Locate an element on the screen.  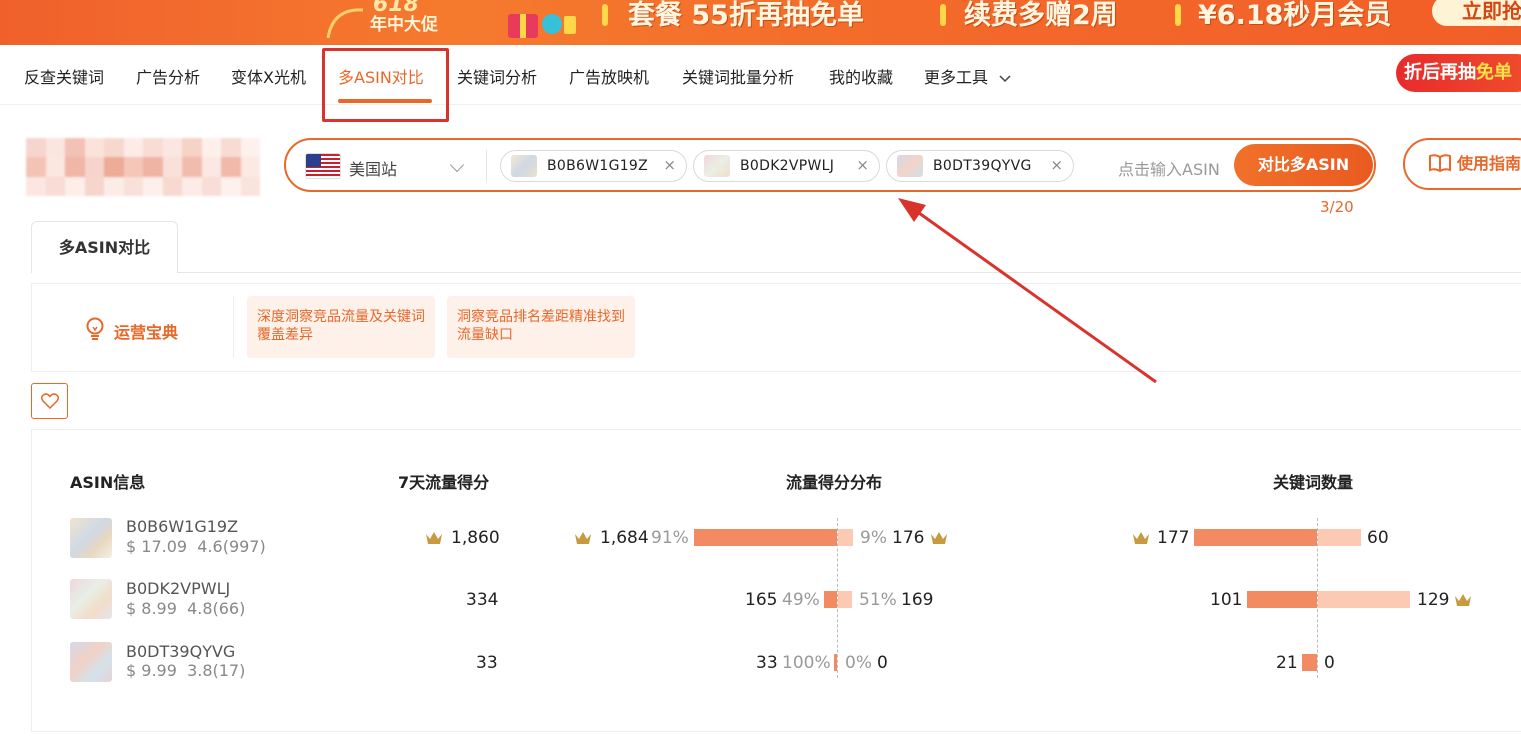
asin-price-rating: $ 17.09 4.6(997) is located at coordinates (196, 546).